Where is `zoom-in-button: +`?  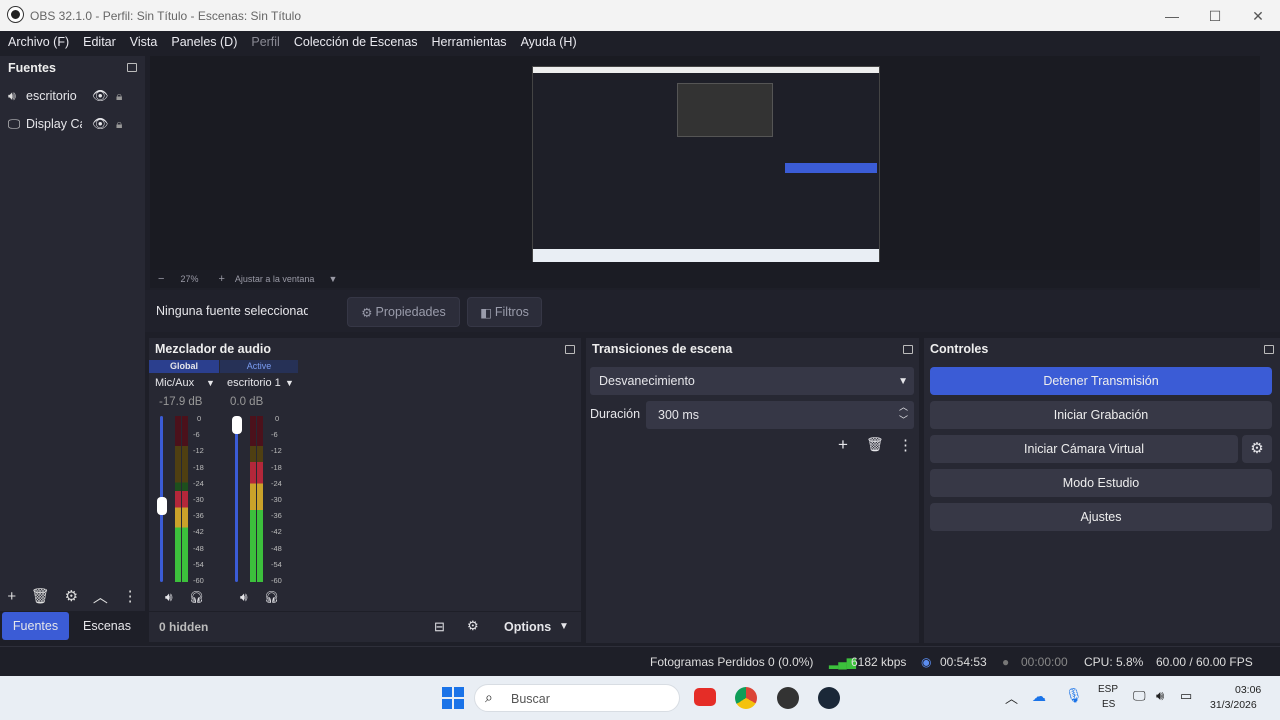
zoom-in-button: + is located at coordinates (221, 279).